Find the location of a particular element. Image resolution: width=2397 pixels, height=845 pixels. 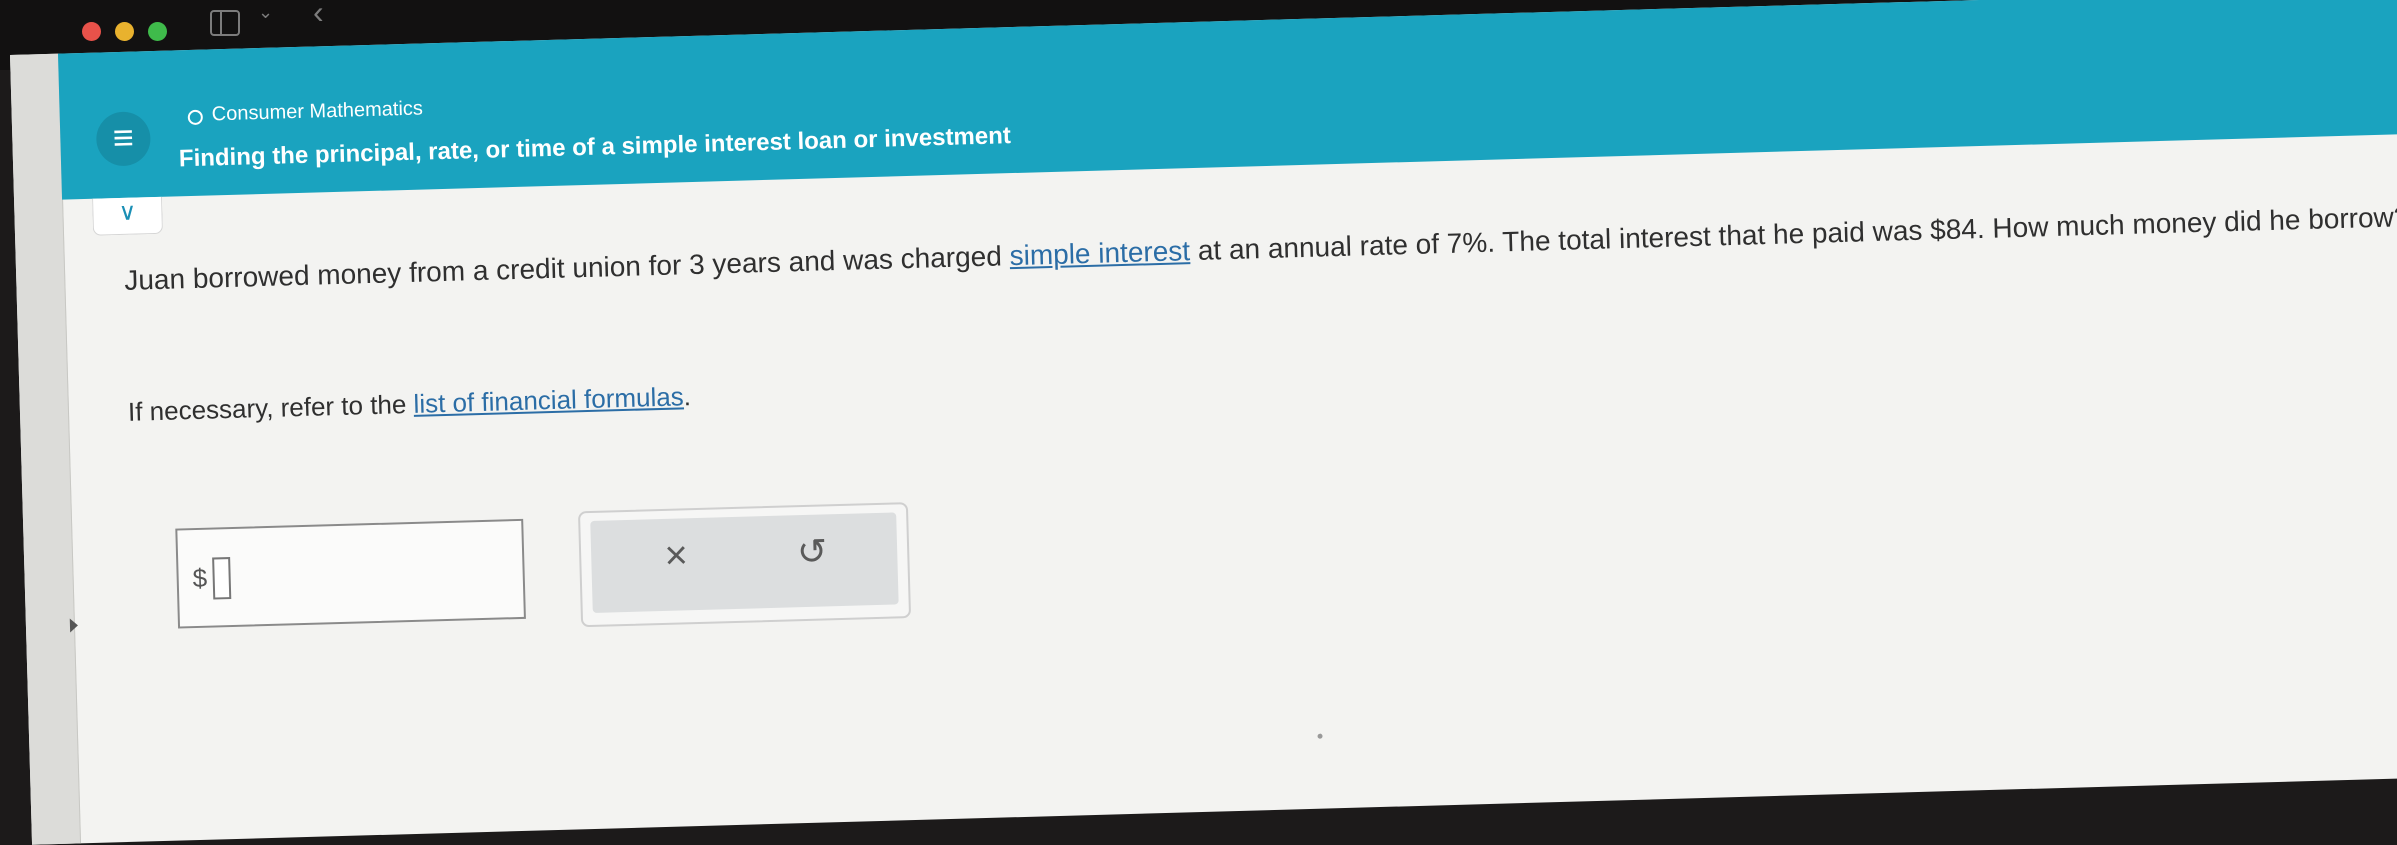

financial-formulas-link: list of financial formulas is located at coordinates (548, 400).